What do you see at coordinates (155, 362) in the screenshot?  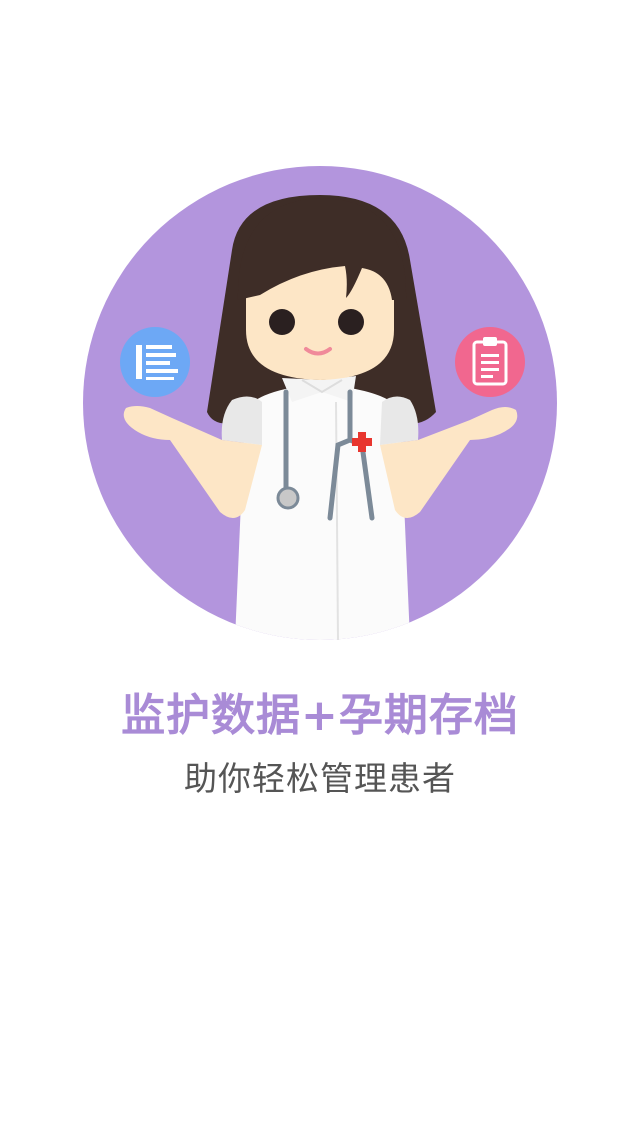 I see `list-document-icon` at bounding box center [155, 362].